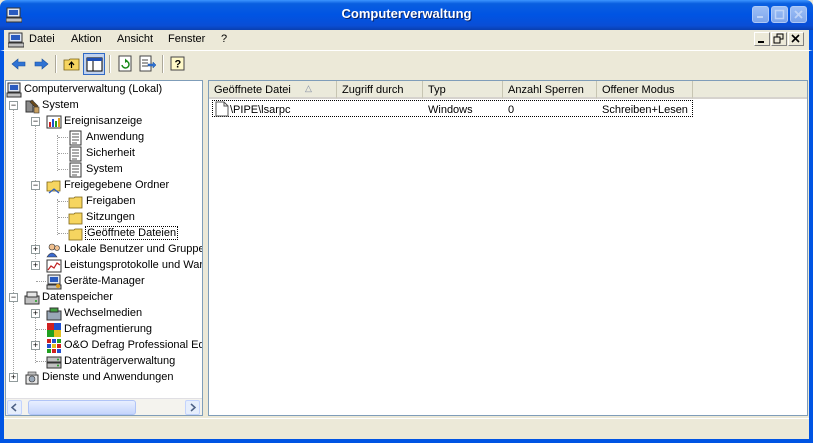 This screenshot has width=813, height=443. I want to click on menu-bar: Datei Aktion Ansicht Fenster ?, so click(406, 40).